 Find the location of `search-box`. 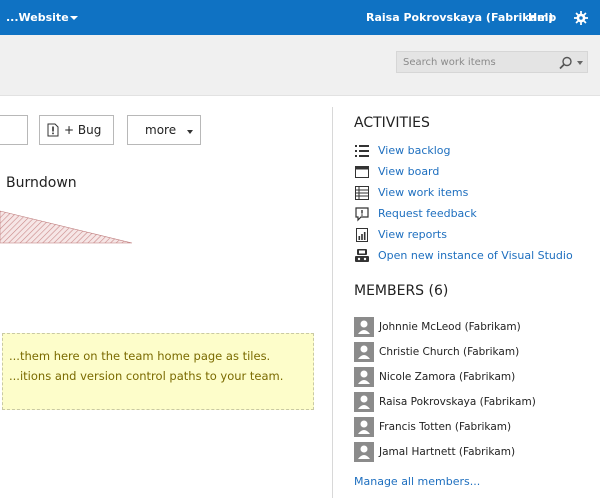

search-box is located at coordinates (492, 62).